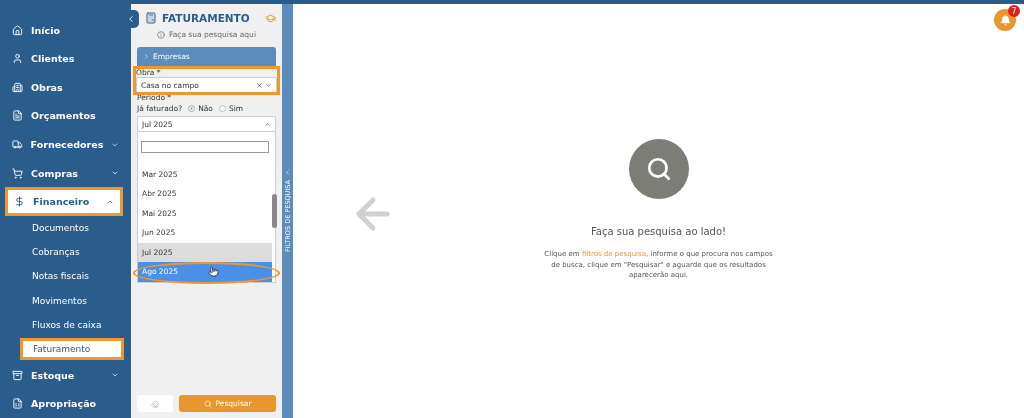  What do you see at coordinates (213, 271) in the screenshot?
I see `hand-cursor-icon` at bounding box center [213, 271].